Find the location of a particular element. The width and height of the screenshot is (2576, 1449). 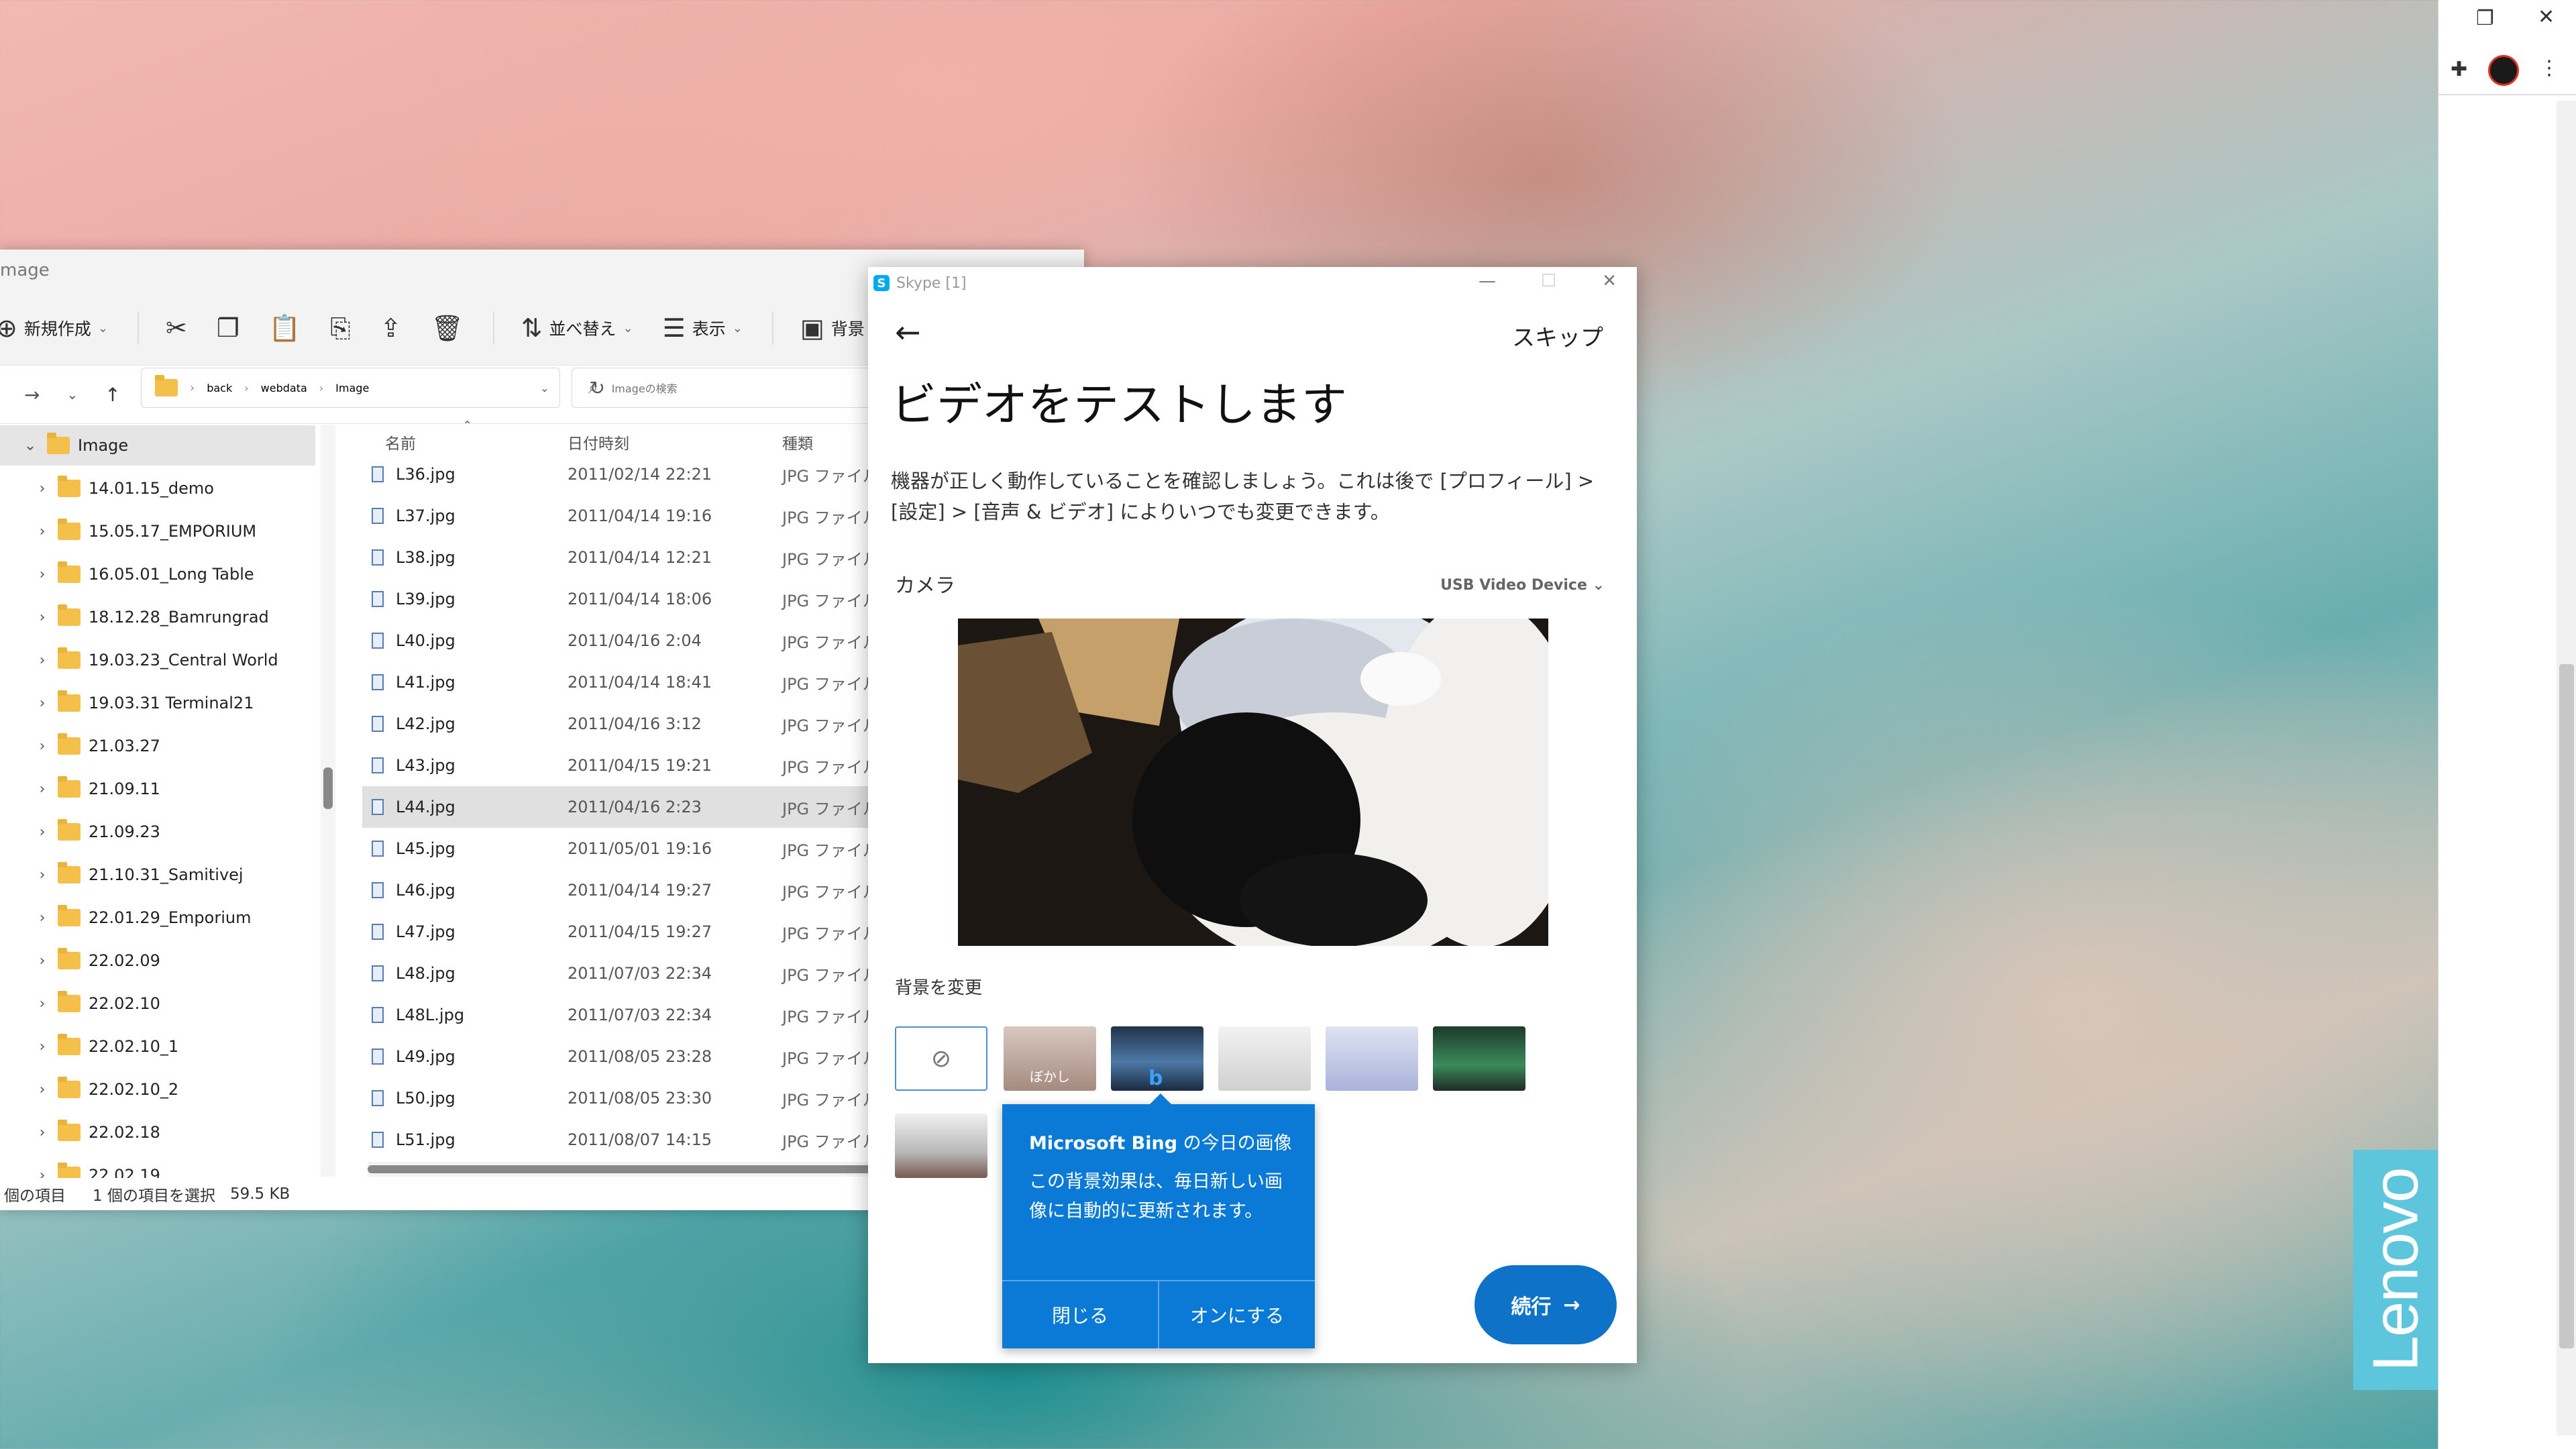

background-none: ⊘ is located at coordinates (941, 1058).